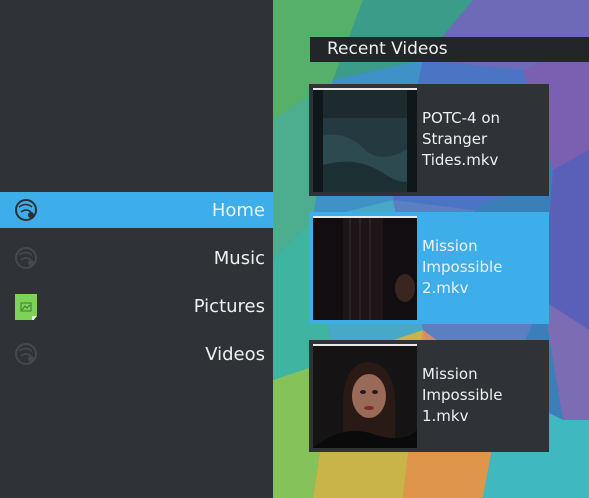 This screenshot has width=589, height=498. Describe the element at coordinates (26, 307) in the screenshot. I see `pictures-icon` at that location.